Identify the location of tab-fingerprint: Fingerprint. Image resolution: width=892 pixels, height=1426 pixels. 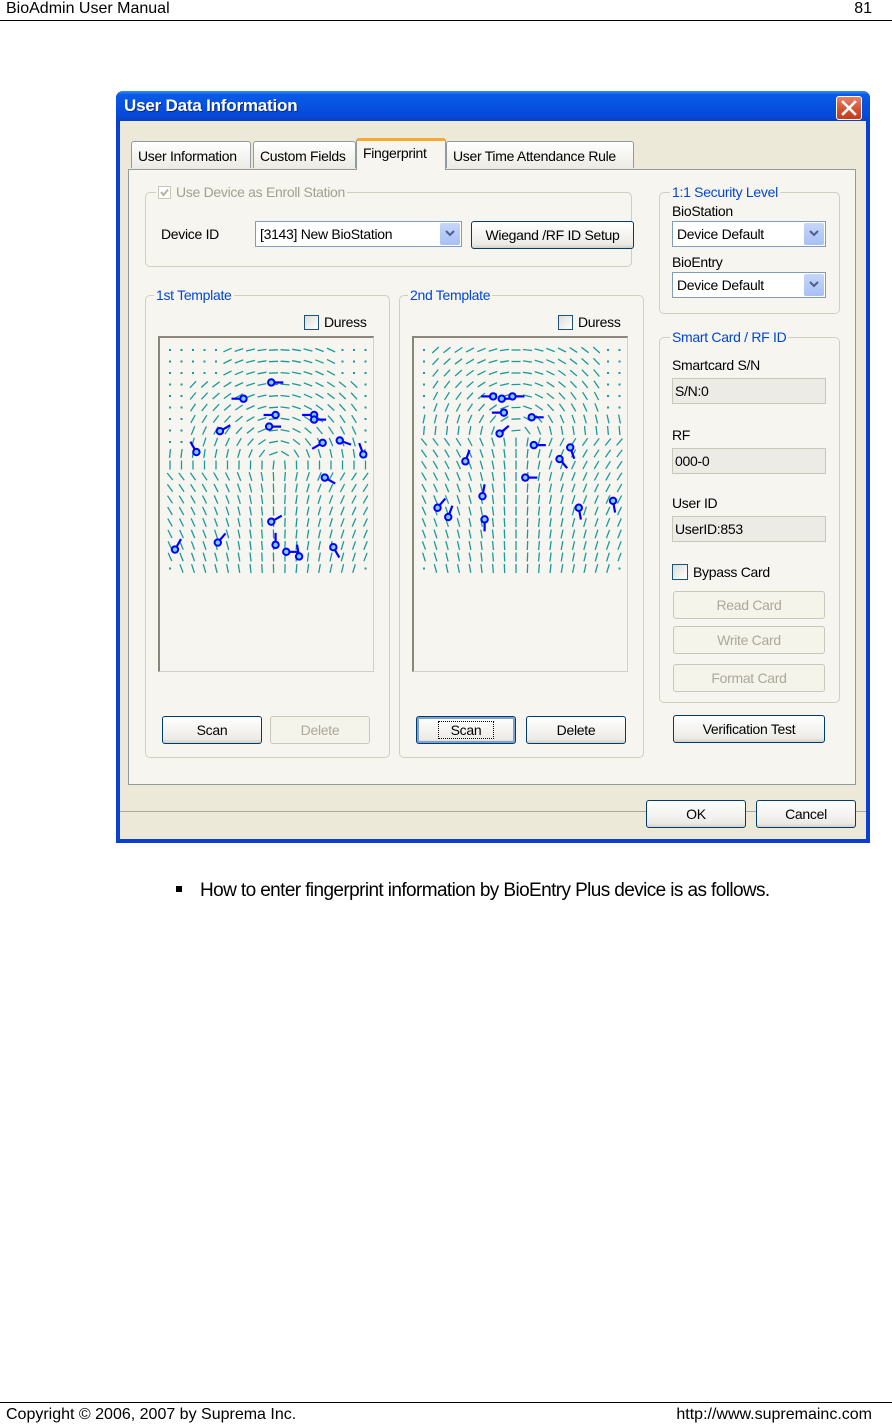
(401, 154).